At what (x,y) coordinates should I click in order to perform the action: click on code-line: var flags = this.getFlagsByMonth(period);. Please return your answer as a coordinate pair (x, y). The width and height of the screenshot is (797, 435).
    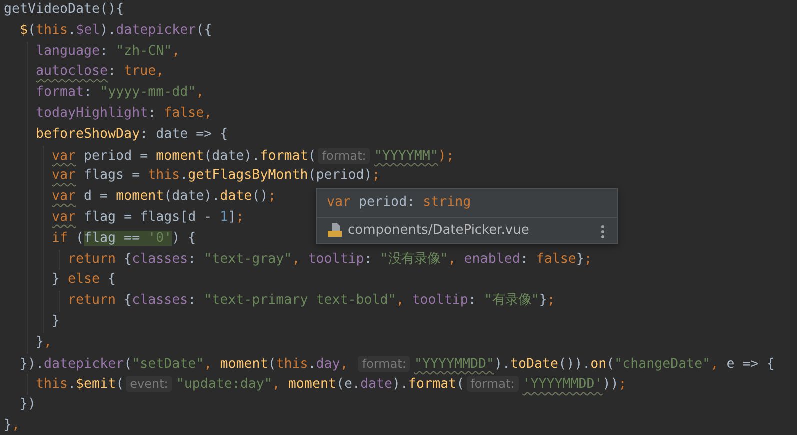
    Looking at the image, I should click on (215, 176).